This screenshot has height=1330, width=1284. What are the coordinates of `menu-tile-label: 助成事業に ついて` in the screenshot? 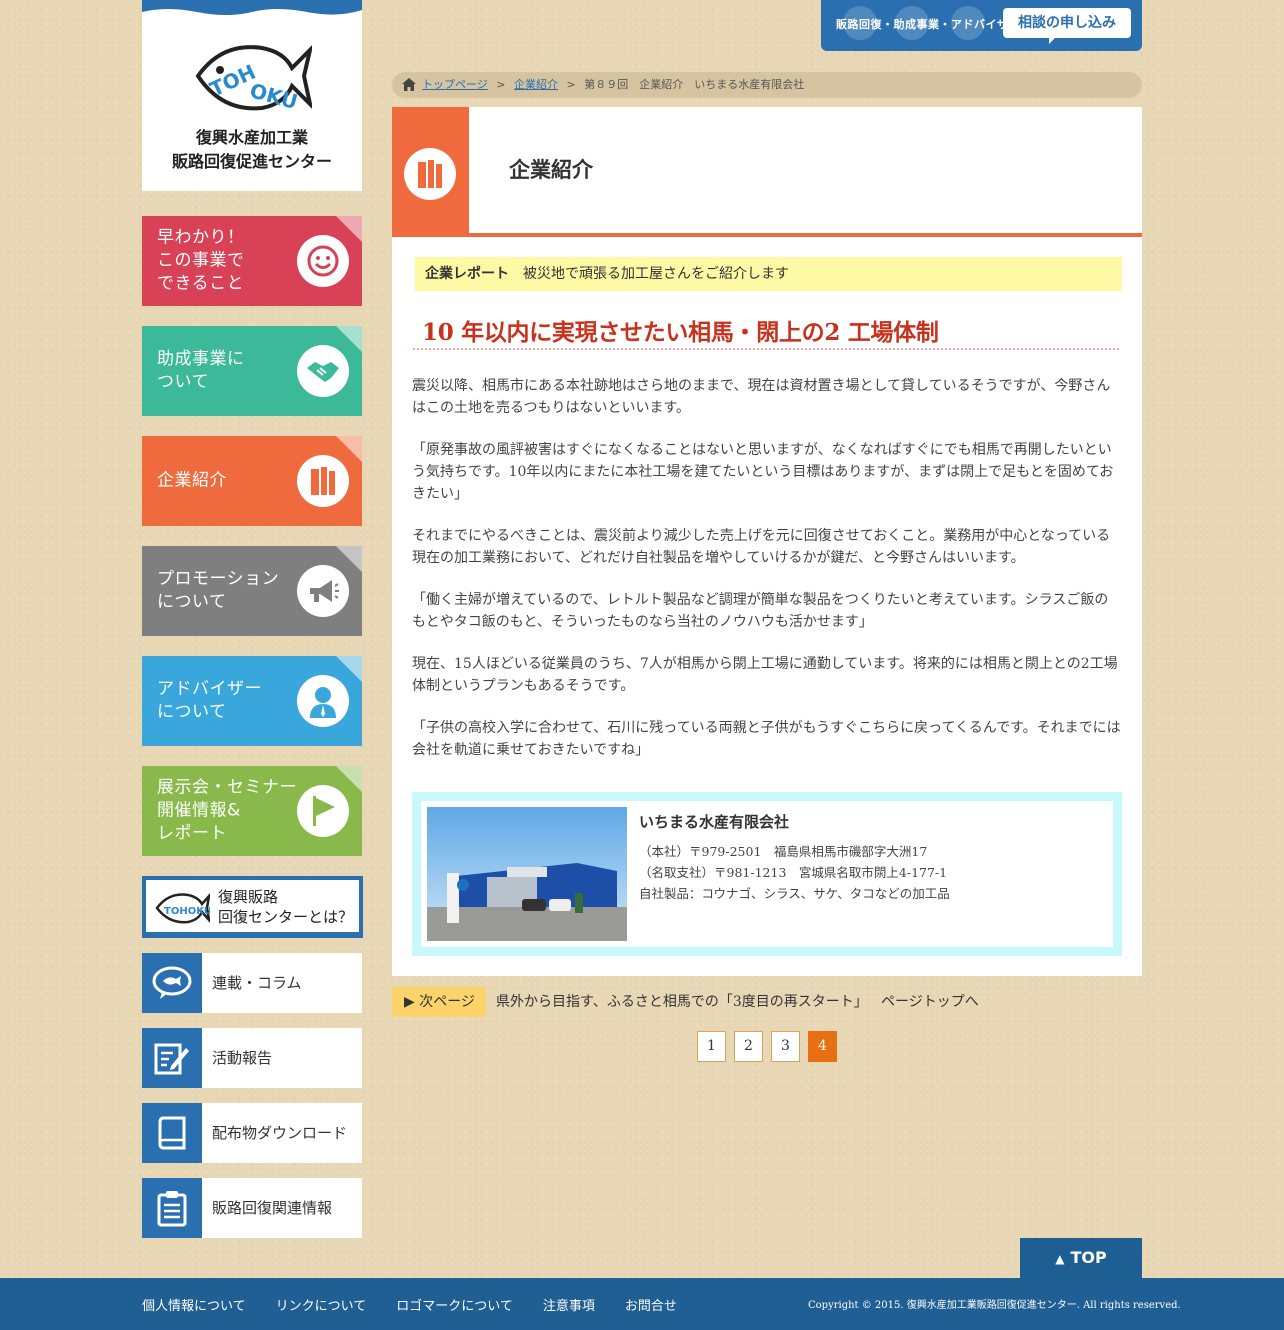 It's located at (201, 370).